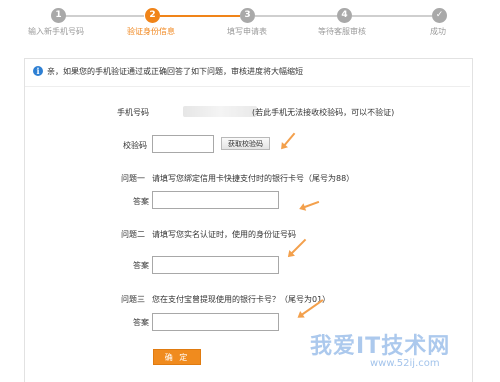 The image size is (500, 382). Describe the element at coordinates (151, 31) in the screenshot. I see `step-2-label: 验证身份信息` at that location.